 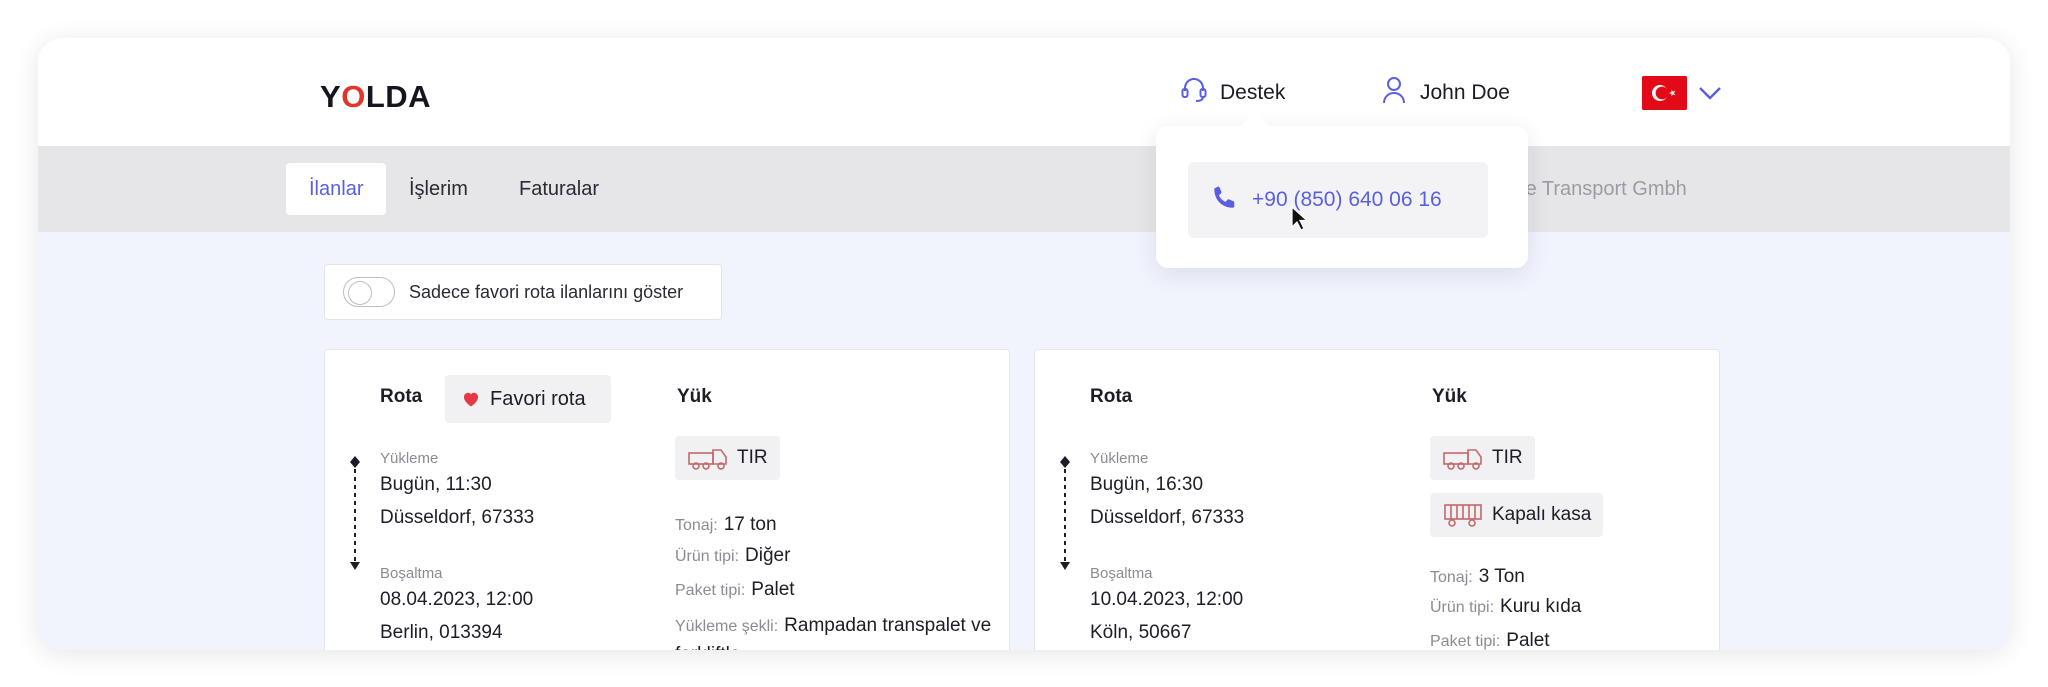 I want to click on user-name: John Doe, so click(x=1465, y=92).